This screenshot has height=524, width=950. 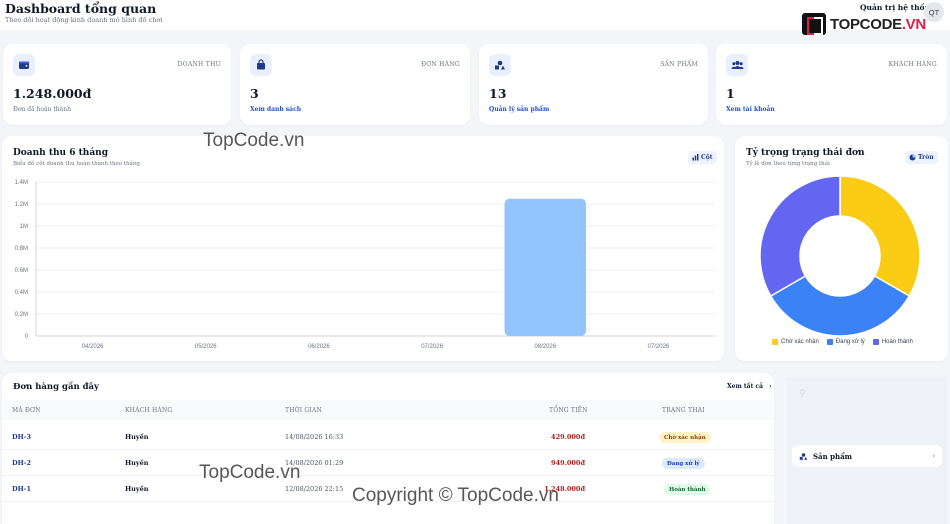 I want to click on column-header: THỜI GIAN, so click(x=303, y=410).